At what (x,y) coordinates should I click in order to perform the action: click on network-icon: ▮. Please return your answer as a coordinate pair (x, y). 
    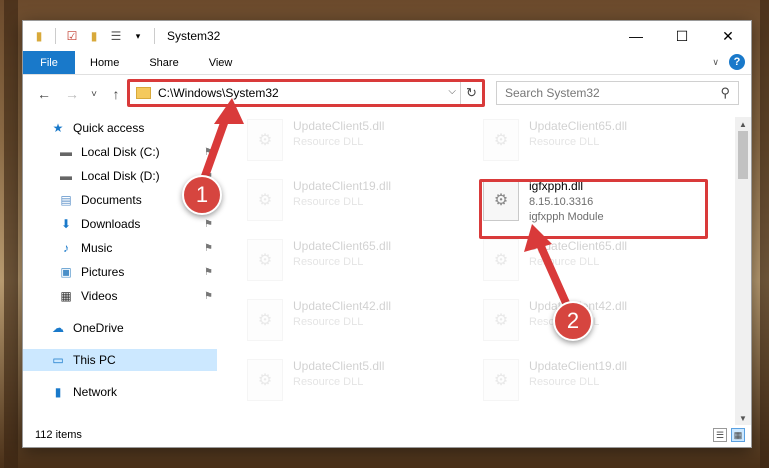
    Looking at the image, I should click on (58, 392).